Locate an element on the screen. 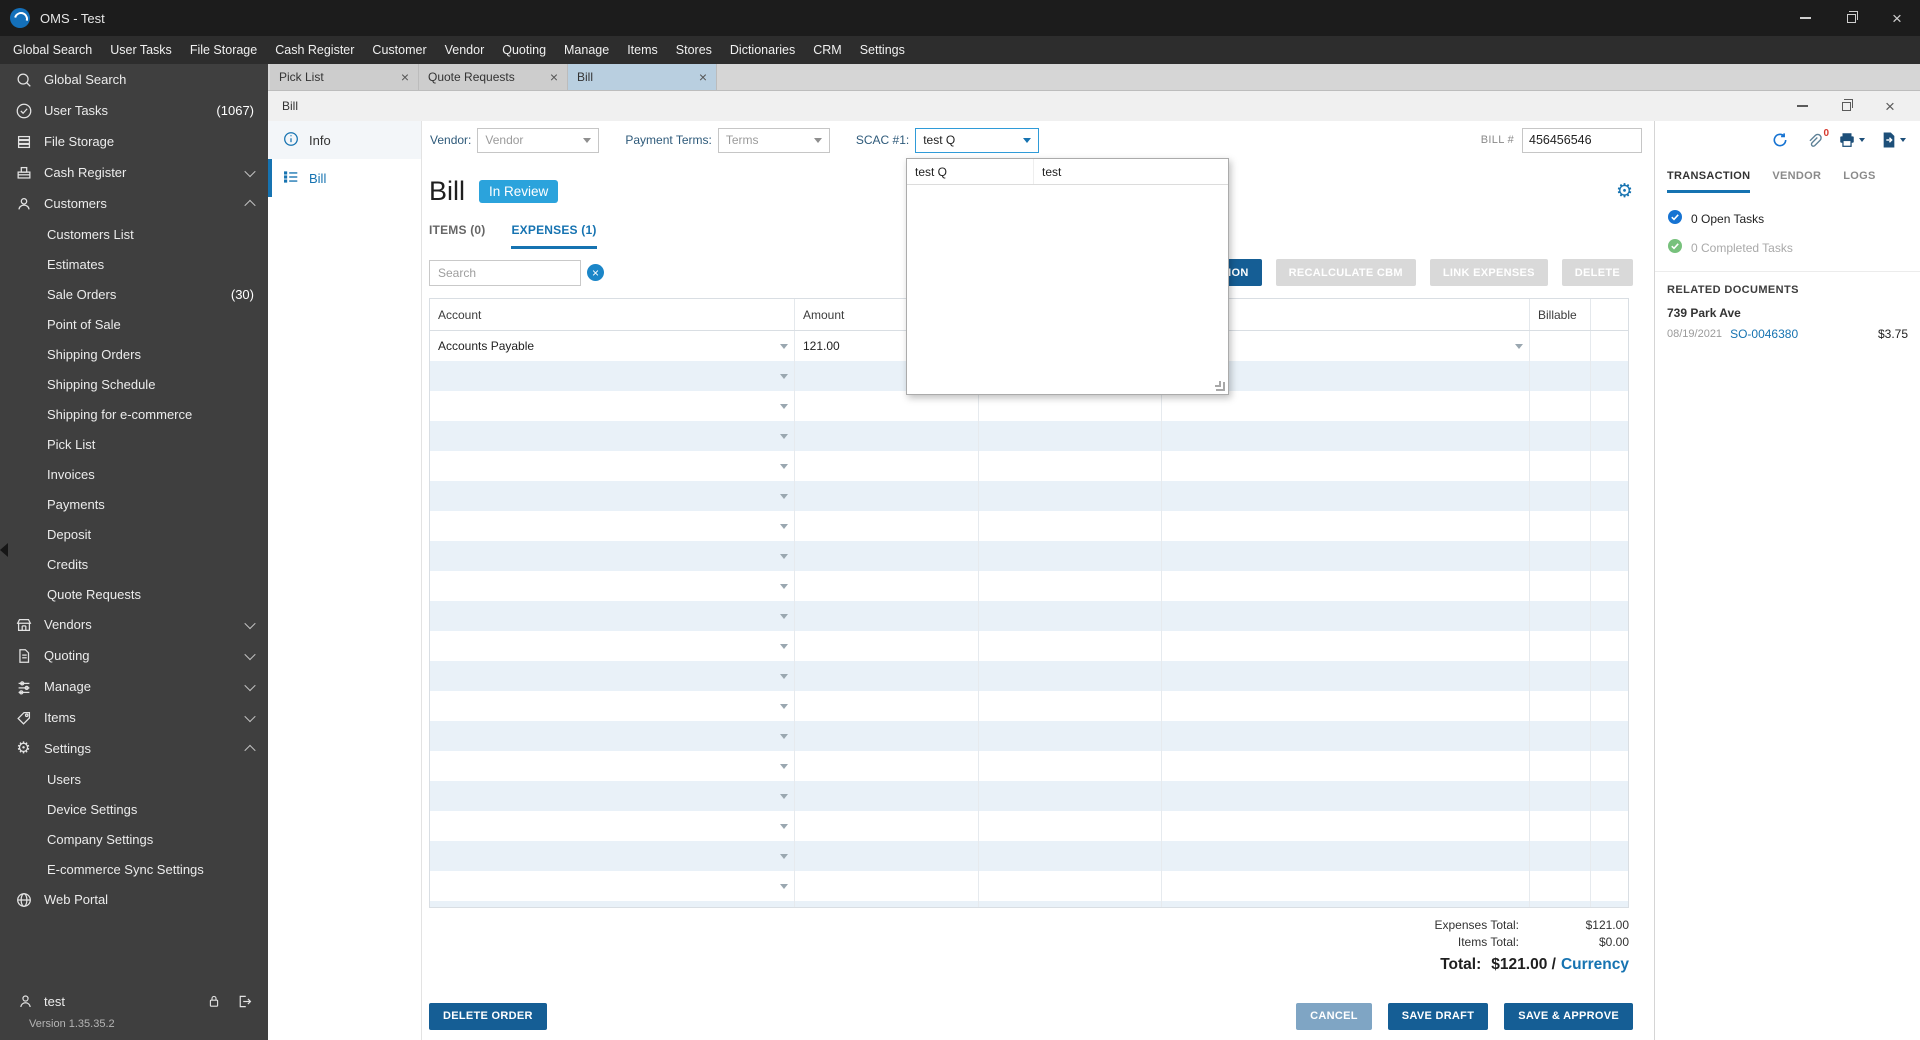  menu-crm: CRM is located at coordinates (827, 50).